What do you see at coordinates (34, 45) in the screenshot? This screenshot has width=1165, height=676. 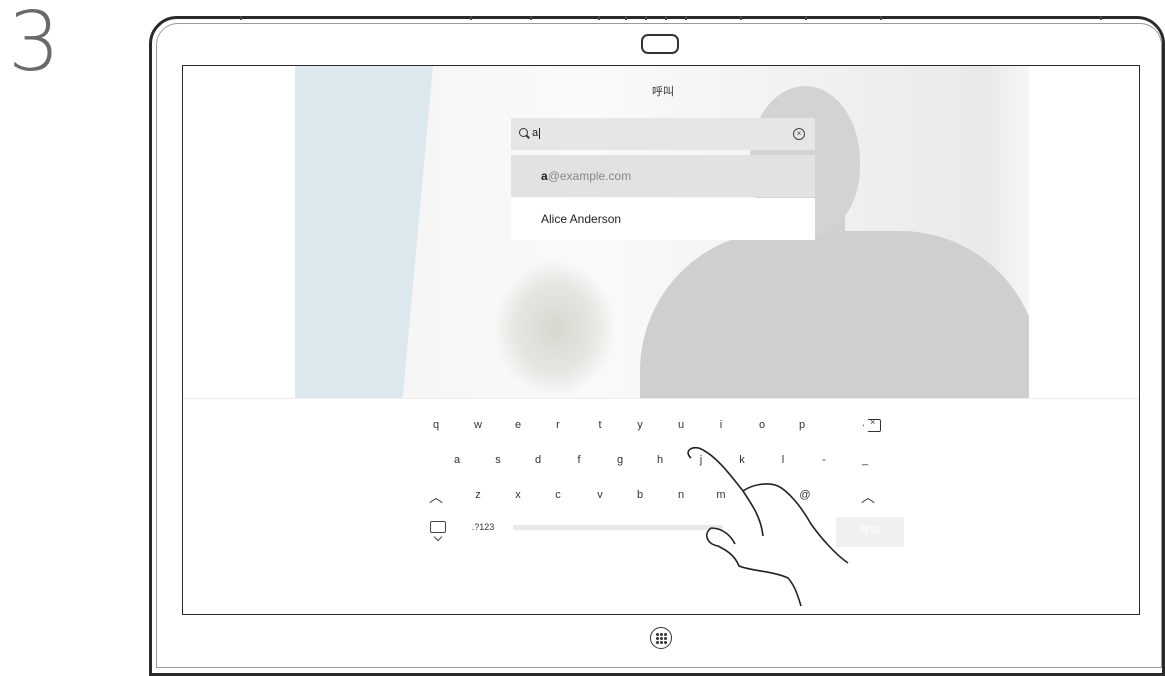 I see `step-number: 3` at bounding box center [34, 45].